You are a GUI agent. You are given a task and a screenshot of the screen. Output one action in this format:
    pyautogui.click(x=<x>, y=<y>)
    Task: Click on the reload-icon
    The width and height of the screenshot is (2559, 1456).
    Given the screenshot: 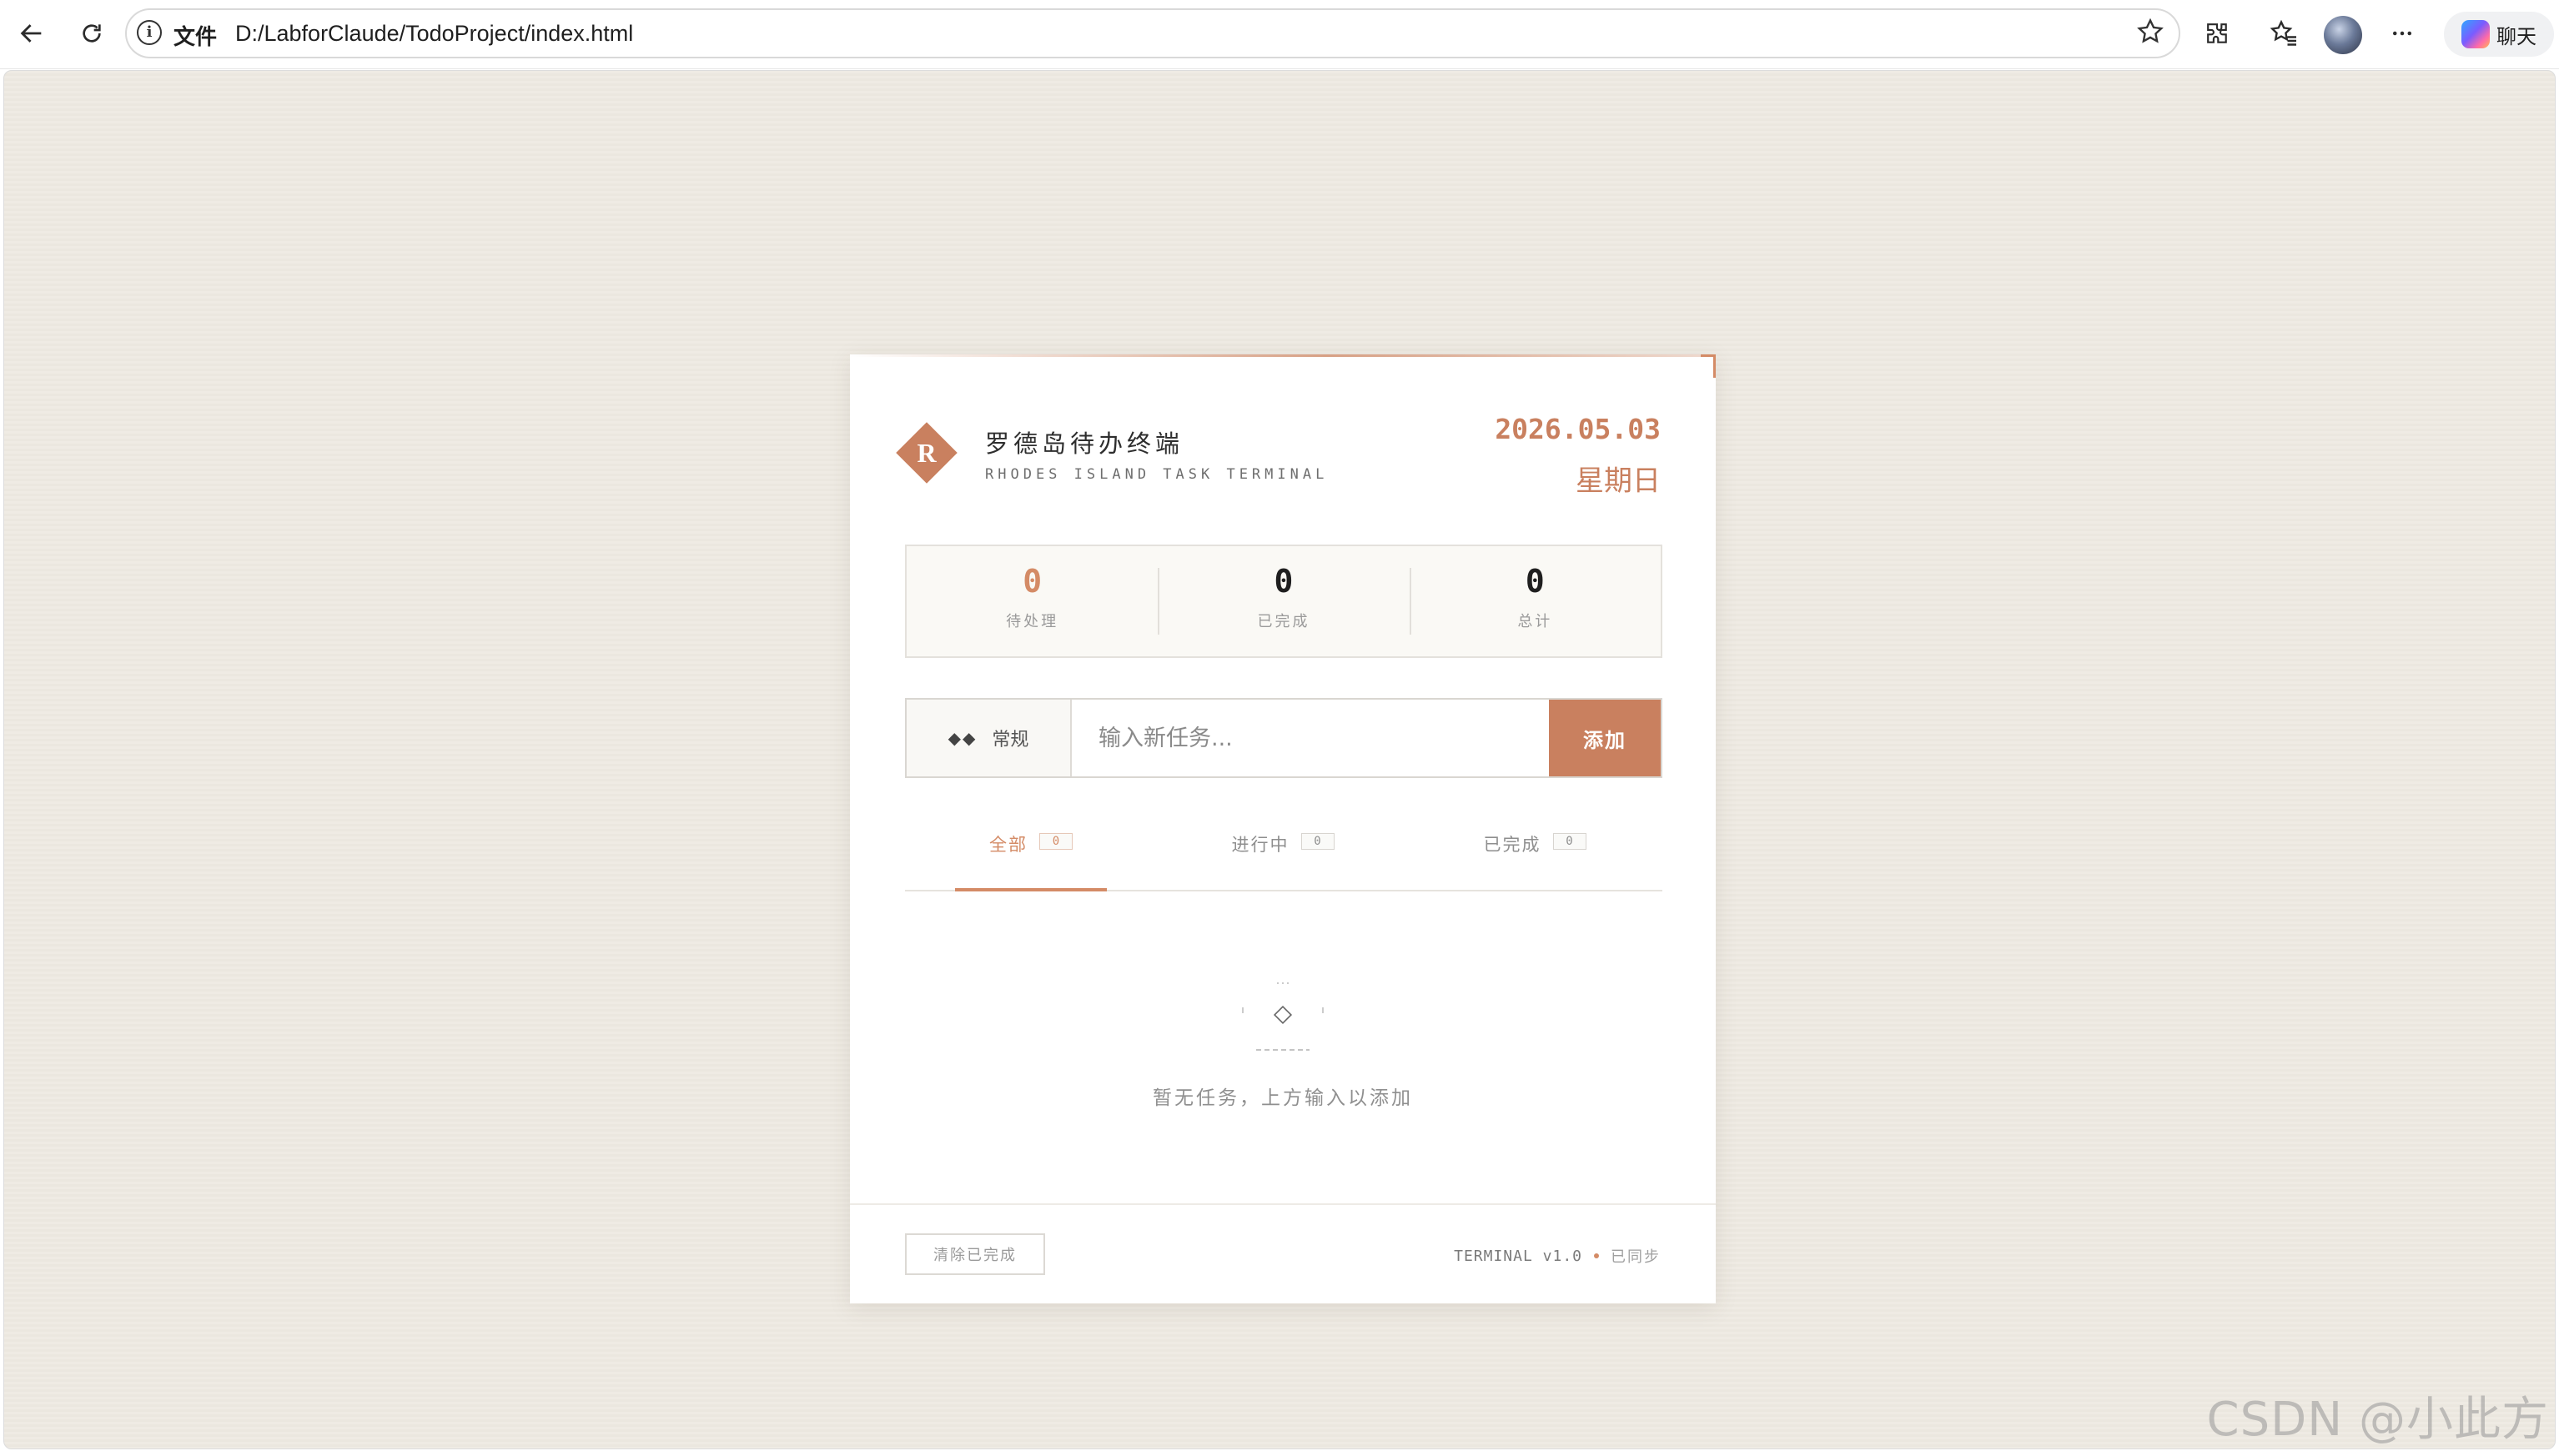 What is the action you would take?
    pyautogui.click(x=91, y=33)
    